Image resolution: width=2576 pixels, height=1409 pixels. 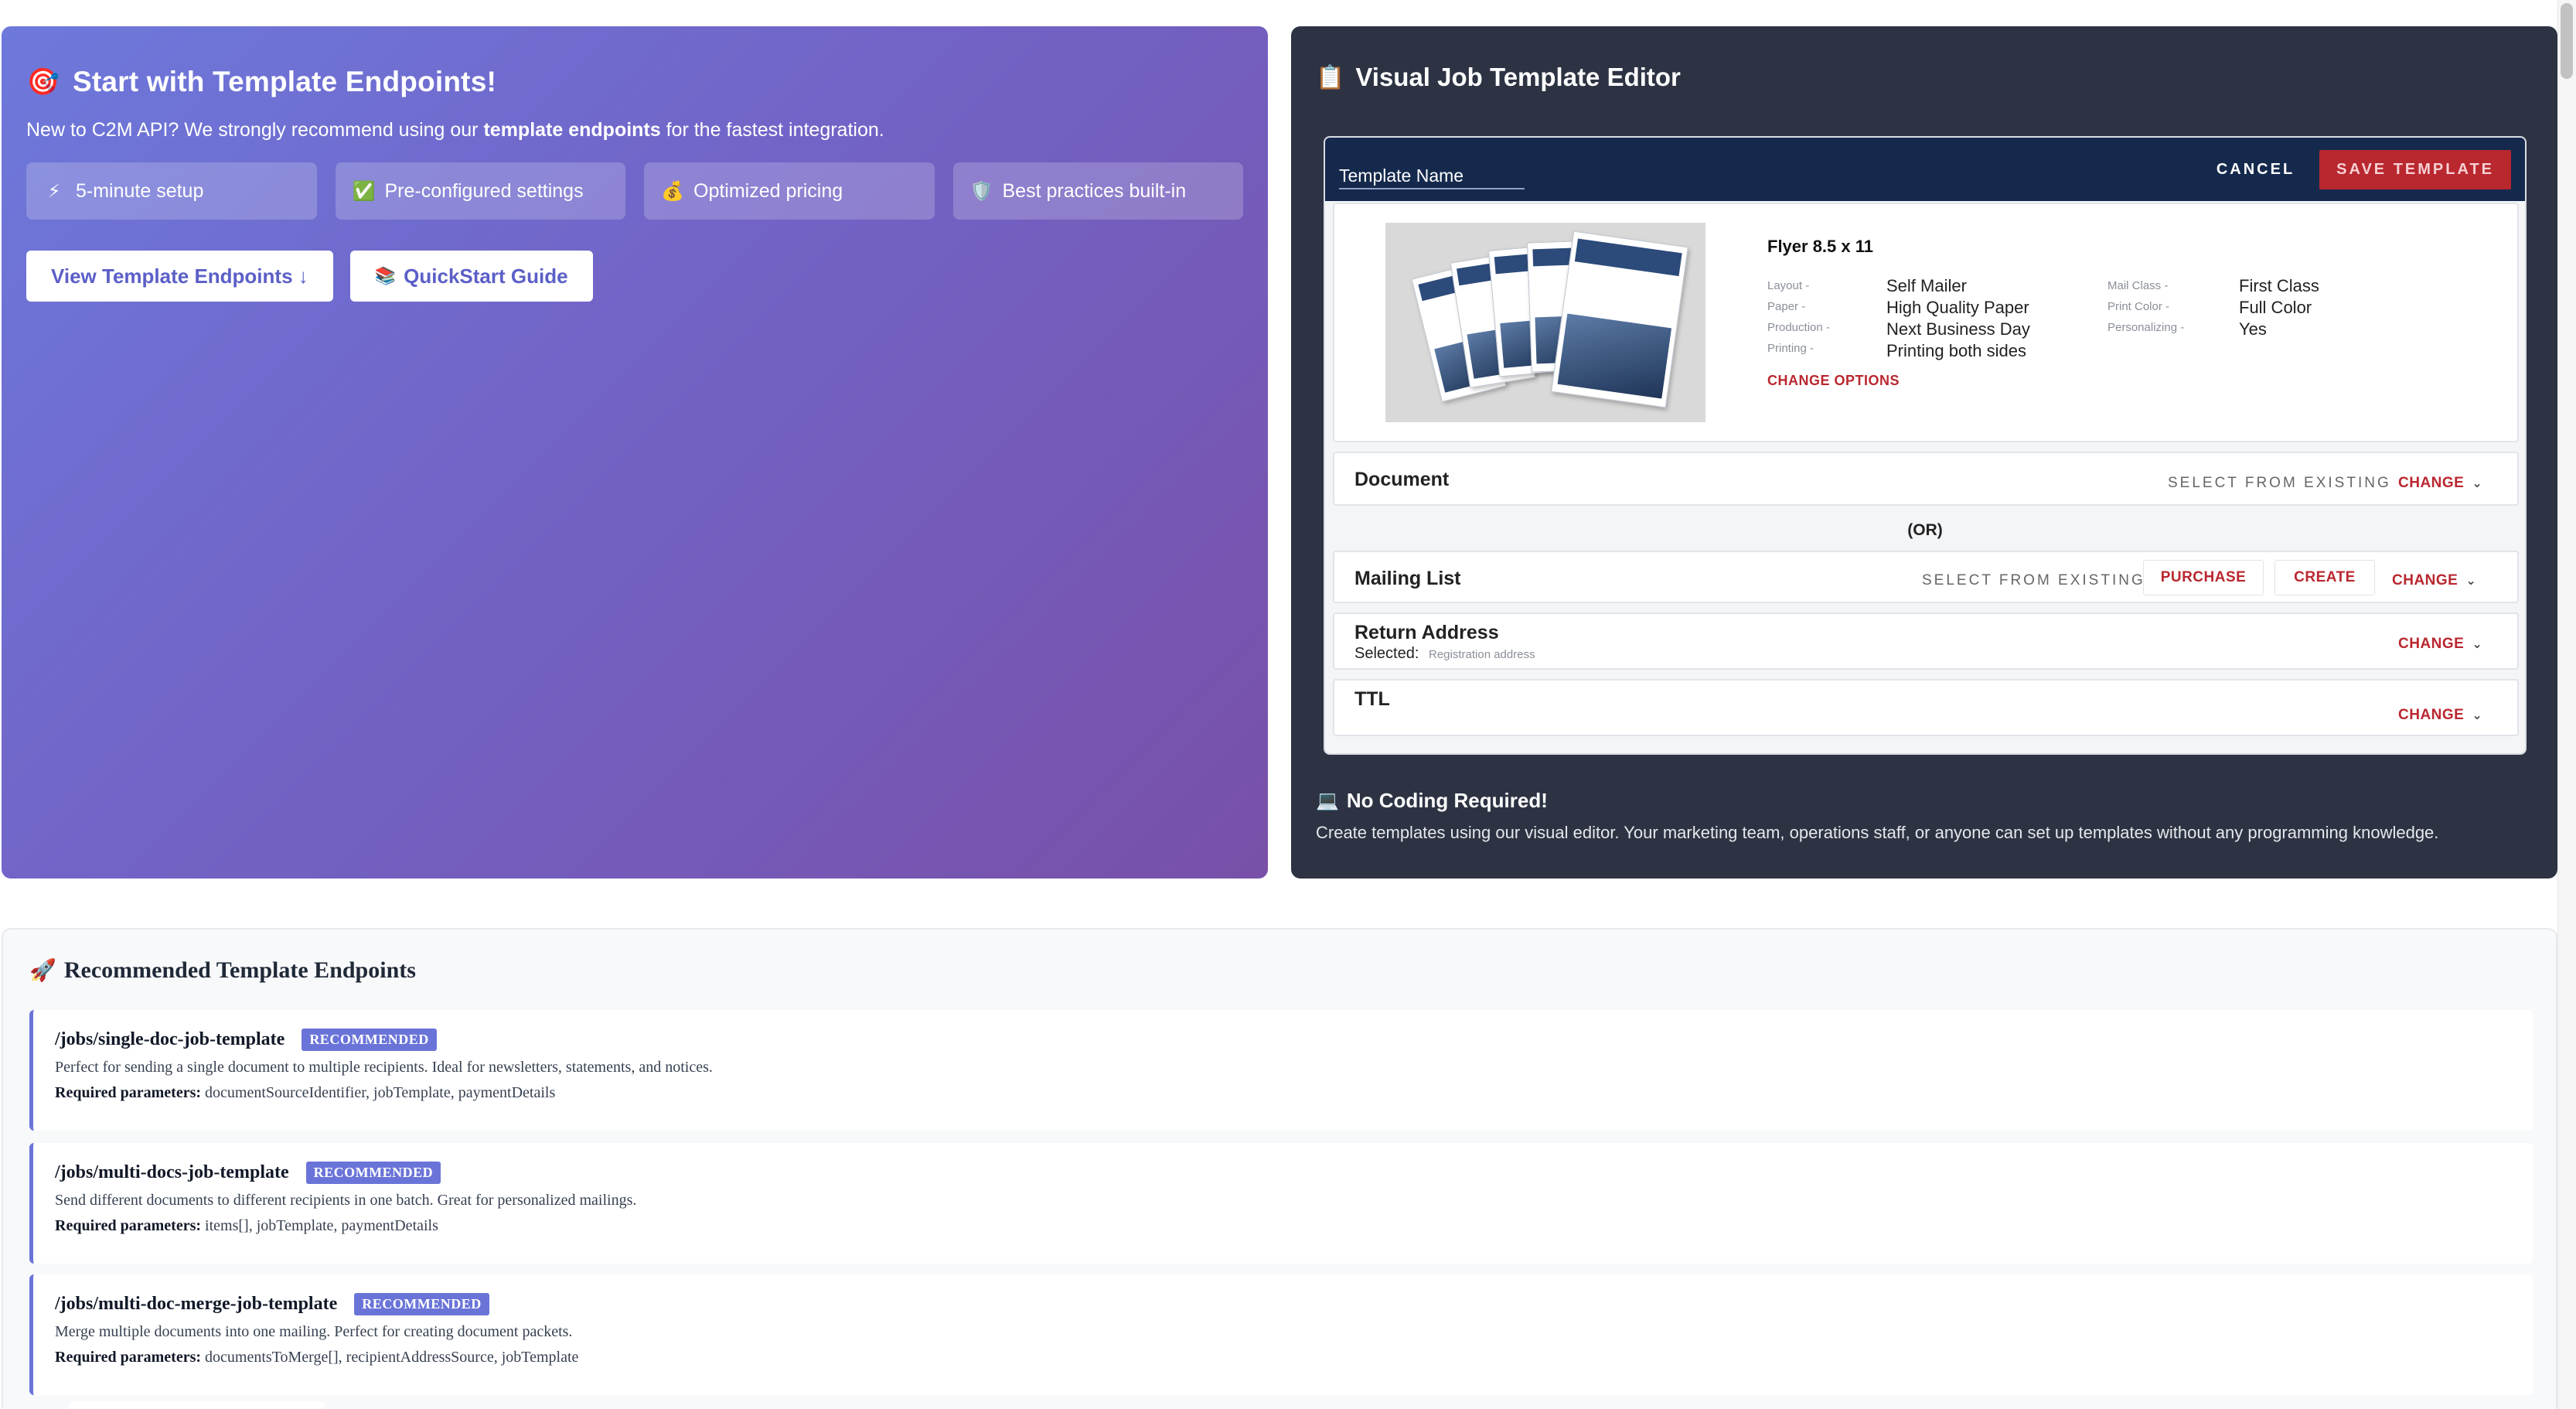 I want to click on endpoint-path: /jobs/multi-docs-job-template, so click(x=172, y=1172).